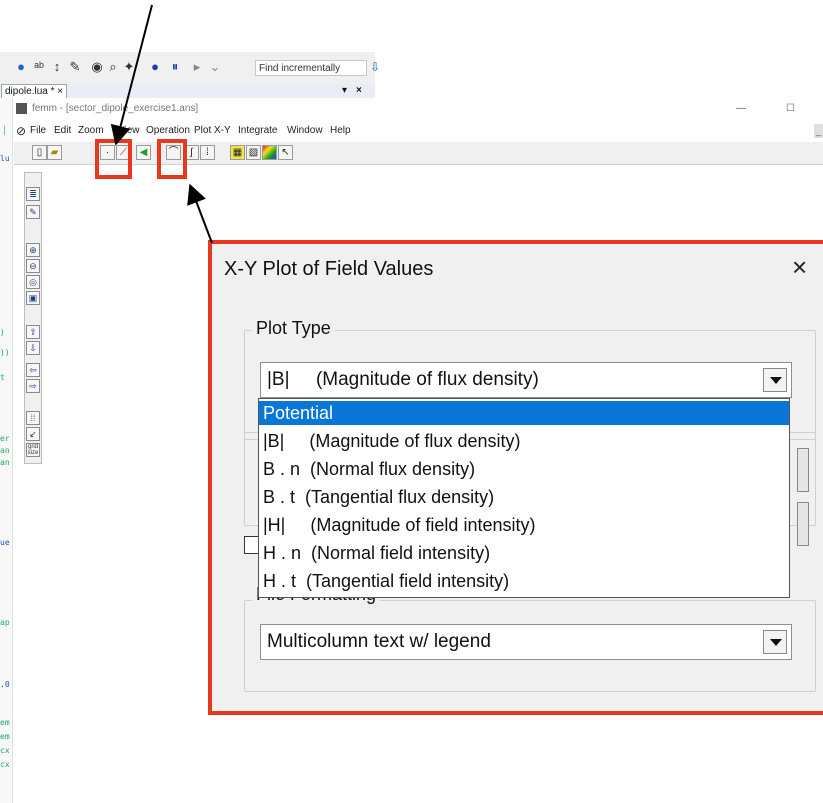  Describe the element at coordinates (131, 75) in the screenshot. I see `arrow-to-contour-button` at that location.